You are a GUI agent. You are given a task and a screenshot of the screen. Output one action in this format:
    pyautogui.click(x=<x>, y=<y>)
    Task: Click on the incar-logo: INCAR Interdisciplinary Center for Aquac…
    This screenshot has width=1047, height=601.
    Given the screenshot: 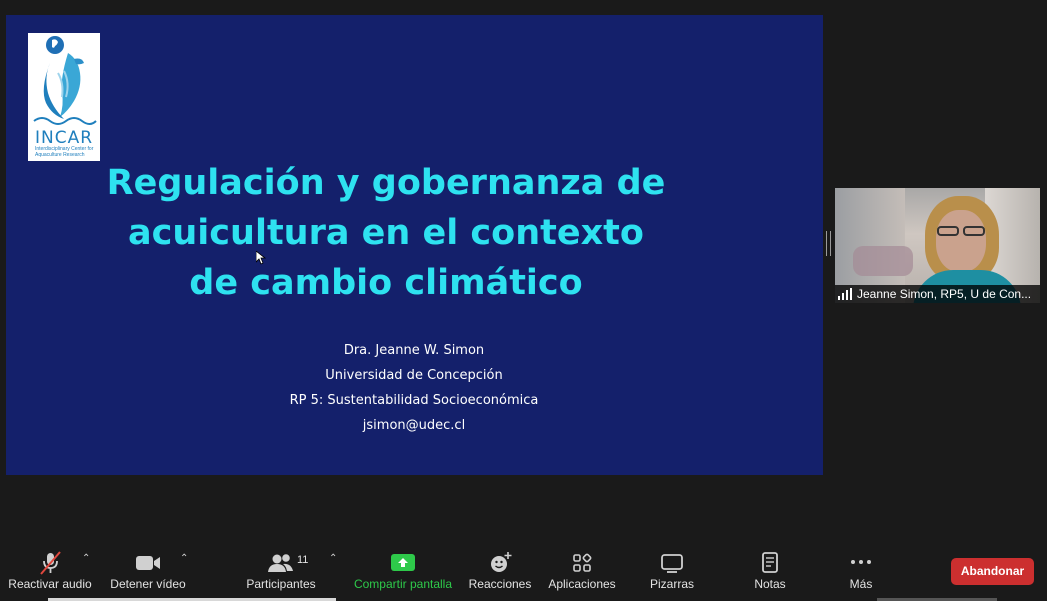 What is the action you would take?
    pyautogui.click(x=64, y=97)
    